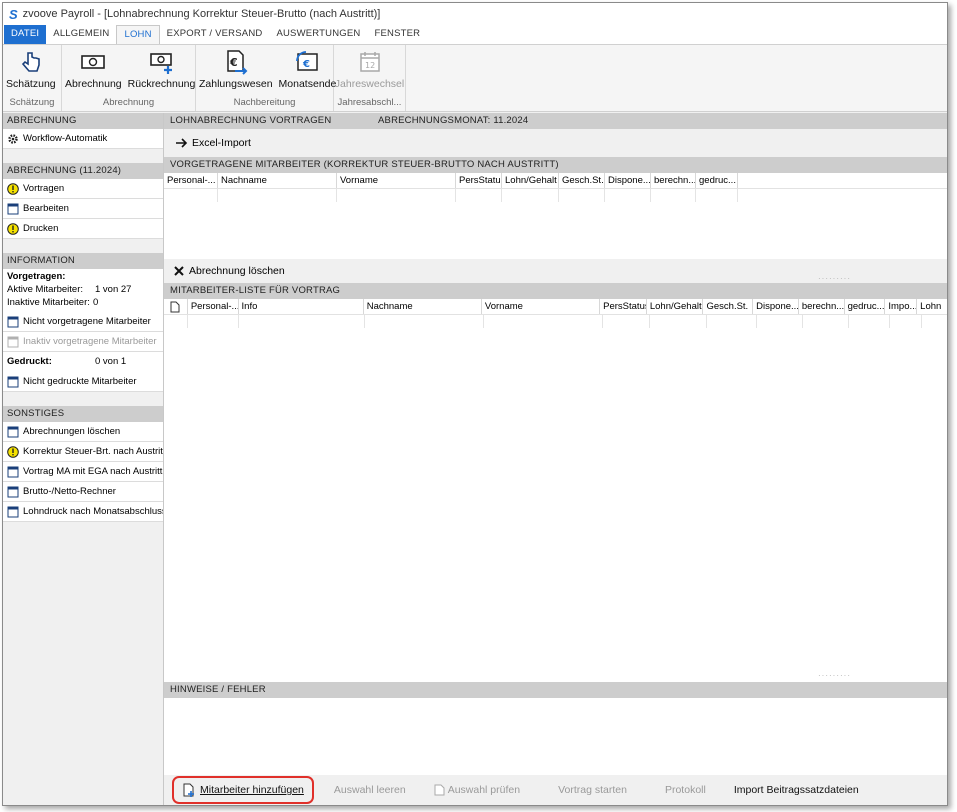 The width and height of the screenshot is (957, 812). Describe the element at coordinates (46, 208) in the screenshot. I see `sidebar-item-label: Bearbeiten` at that location.